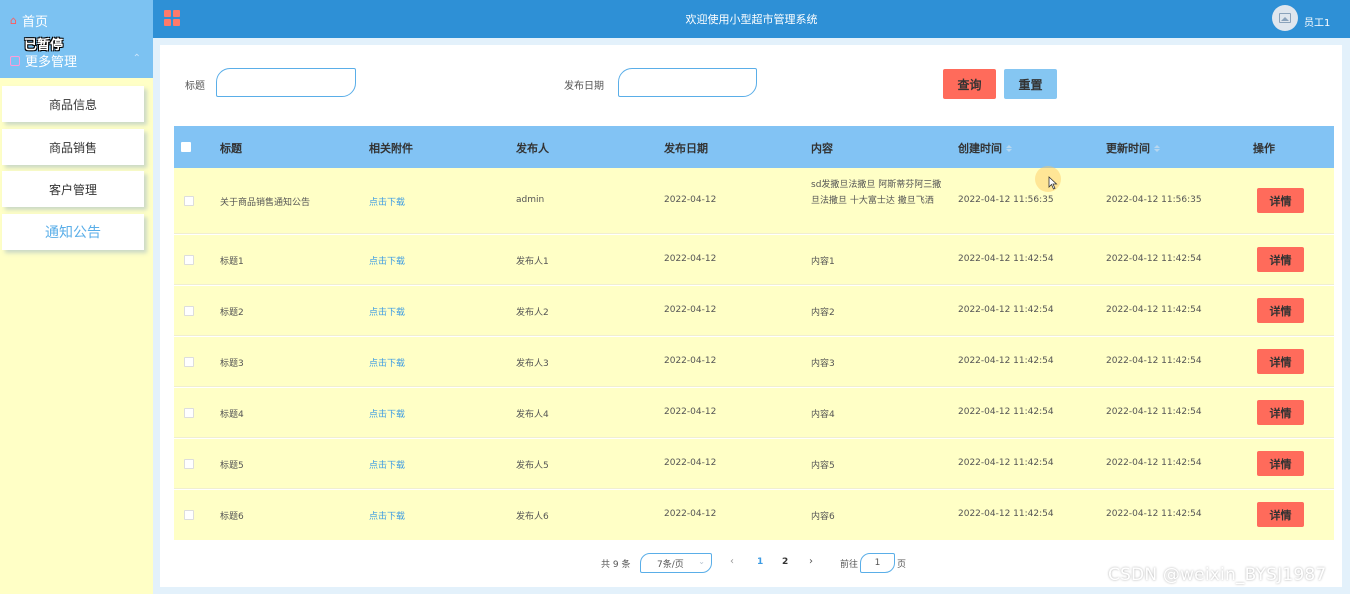  What do you see at coordinates (73, 147) in the screenshot?
I see `sidebar-item-product-sales: 商品销售` at bounding box center [73, 147].